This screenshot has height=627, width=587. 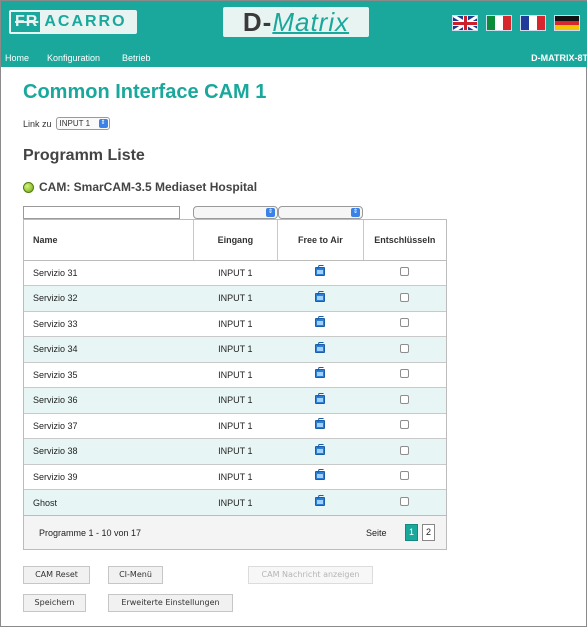 What do you see at coordinates (108, 374) in the screenshot?
I see `row-name: Servizio 35` at bounding box center [108, 374].